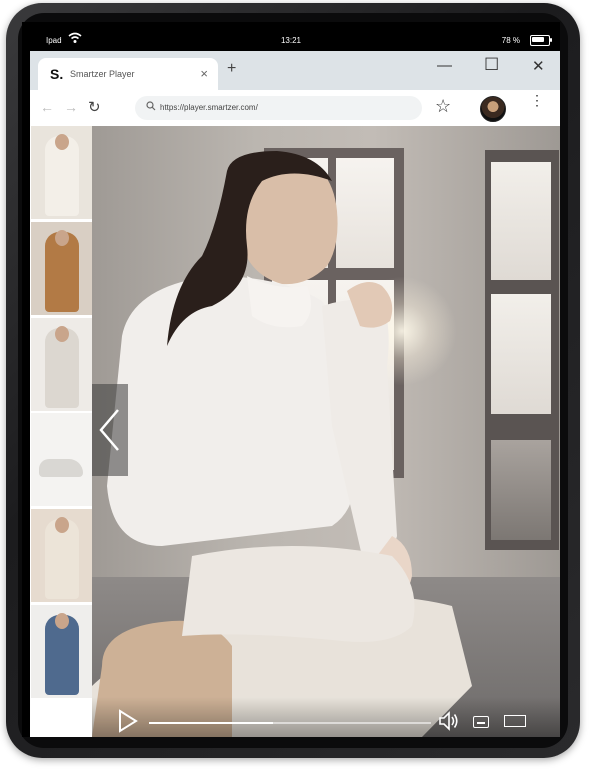 The height and width of the screenshot is (773, 600). I want to click on forward-button: →, so click(71, 107).